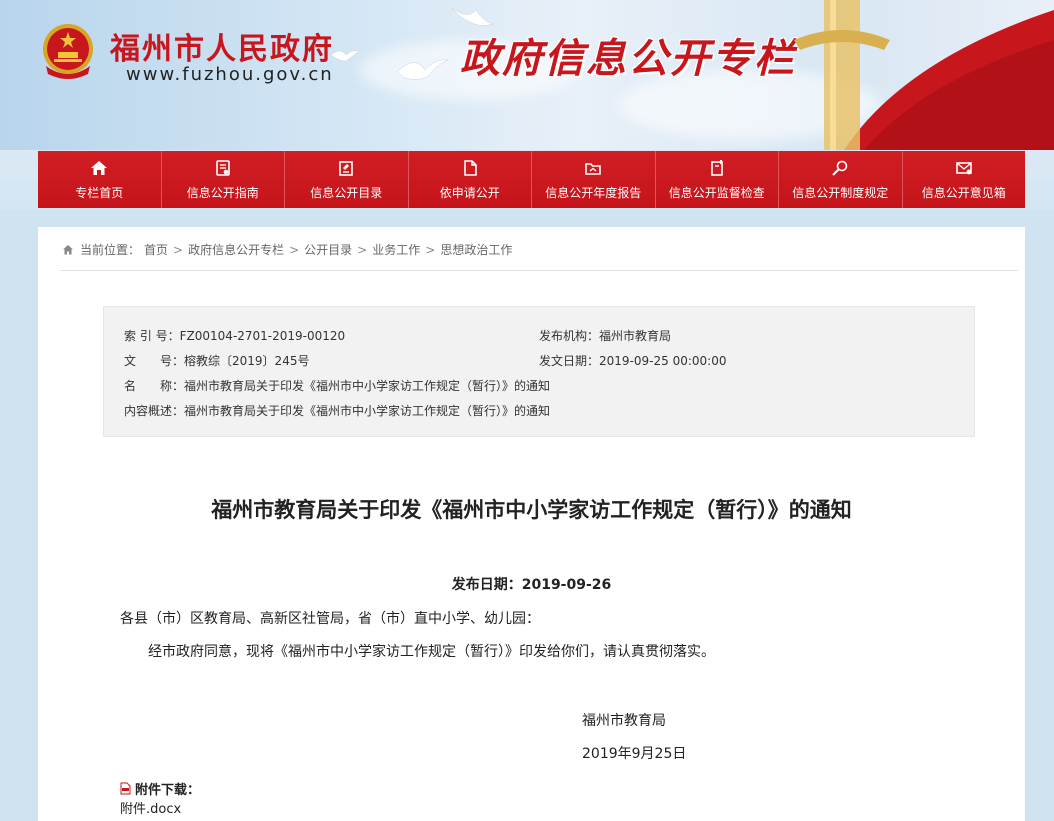  Describe the element at coordinates (230, 74) in the screenshot. I see `site-url: www.fuzhou.gov.cn` at that location.